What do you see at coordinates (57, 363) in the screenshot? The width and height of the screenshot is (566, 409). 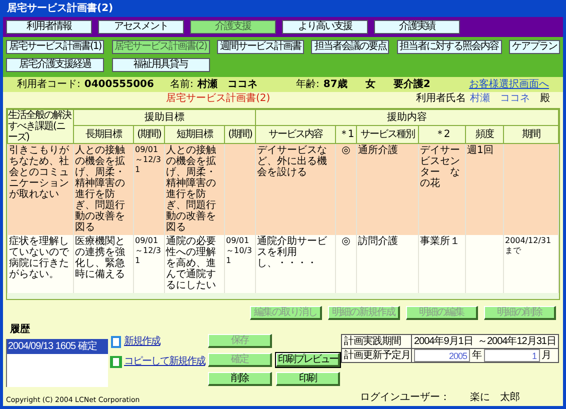 I see `history-list: 2004/09/13 1605 確定` at bounding box center [57, 363].